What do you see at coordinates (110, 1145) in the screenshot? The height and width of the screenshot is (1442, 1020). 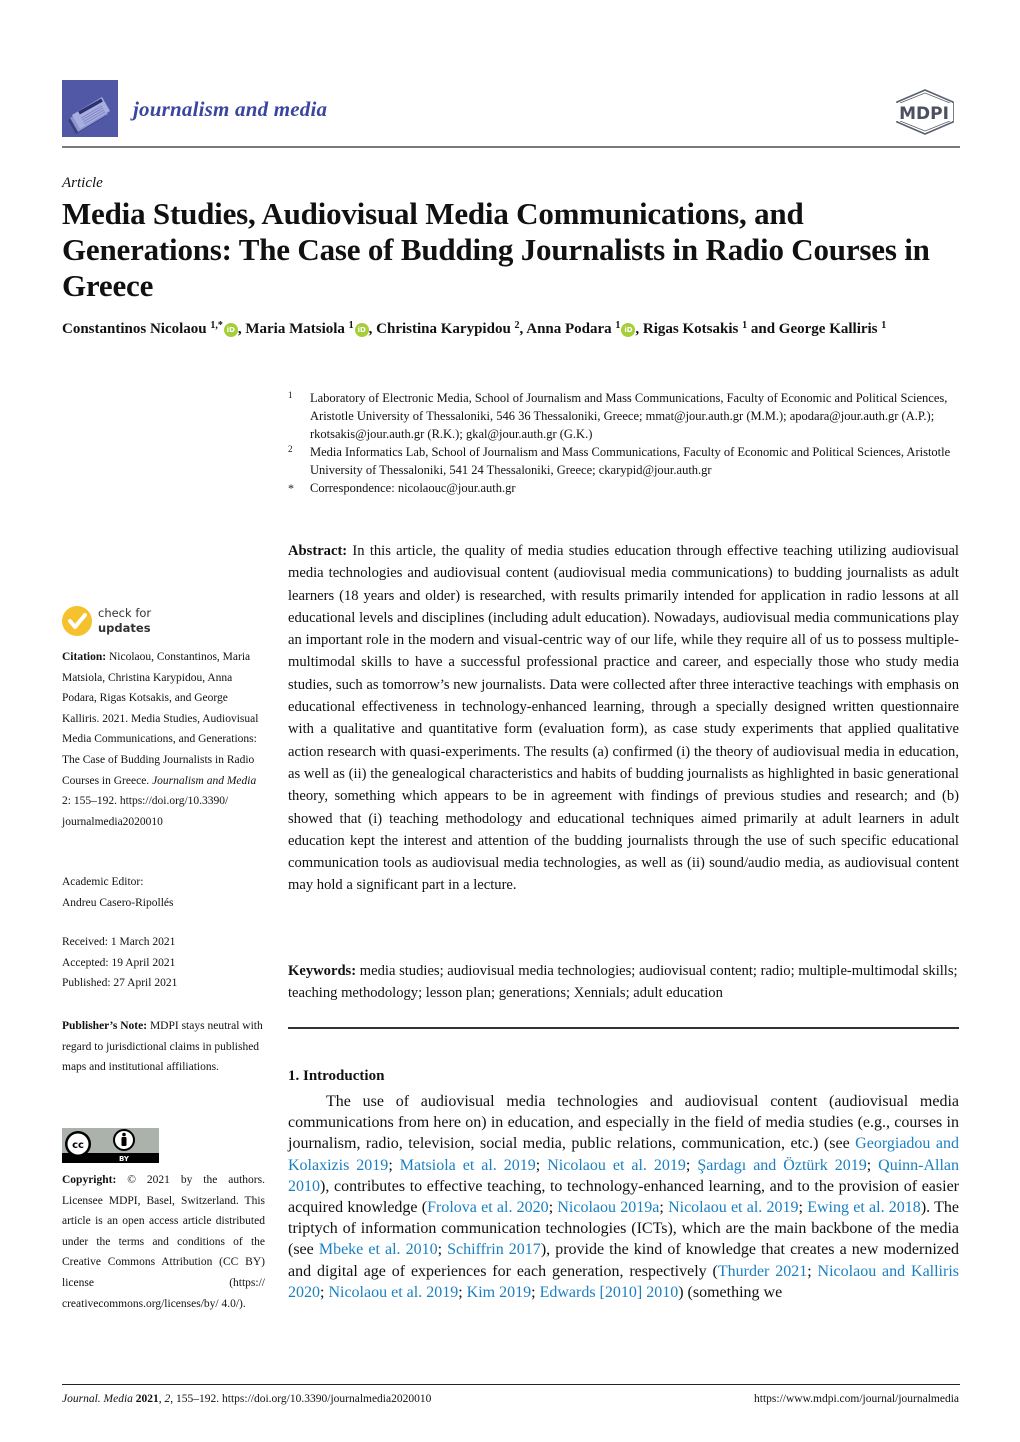 I see `cc-by-license-badge: cc BY` at bounding box center [110, 1145].